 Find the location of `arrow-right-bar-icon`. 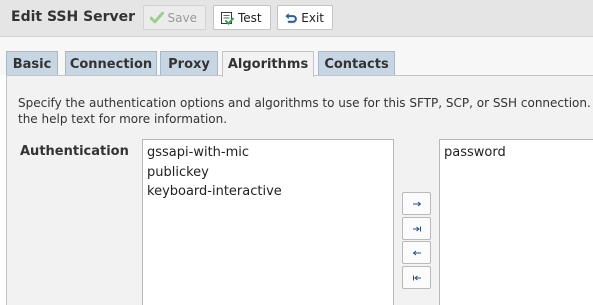

arrow-right-bar-icon is located at coordinates (416, 228).